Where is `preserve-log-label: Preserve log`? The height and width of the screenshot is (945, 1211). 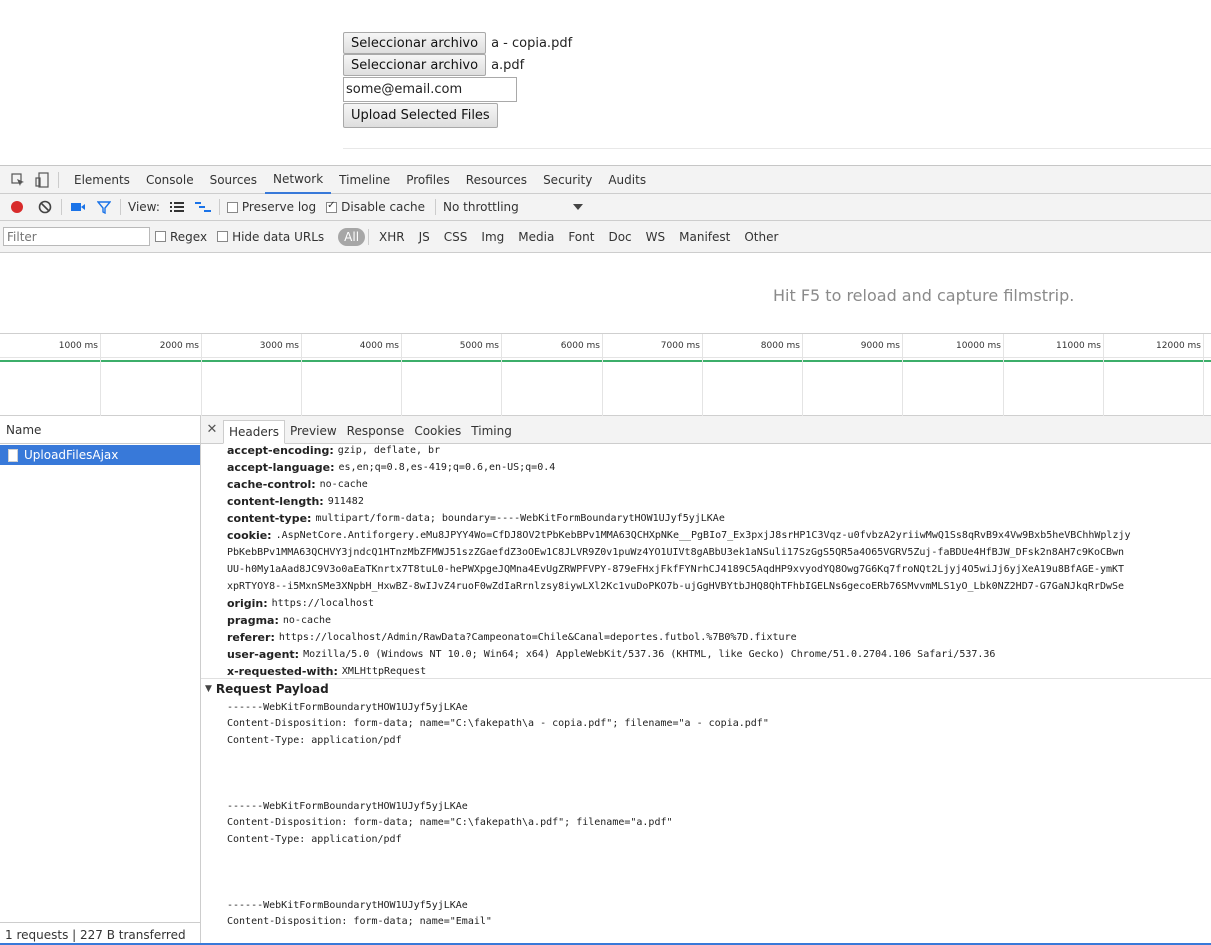 preserve-log-label: Preserve log is located at coordinates (279, 207).